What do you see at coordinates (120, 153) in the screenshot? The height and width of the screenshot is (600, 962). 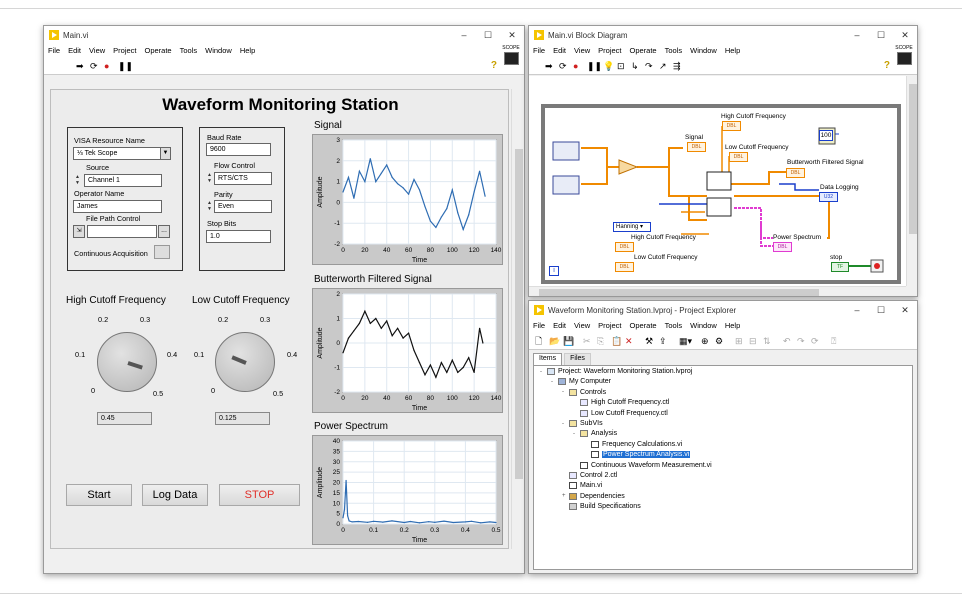 I see `visa-resource-field: ⅓ Tek Scope` at bounding box center [120, 153].